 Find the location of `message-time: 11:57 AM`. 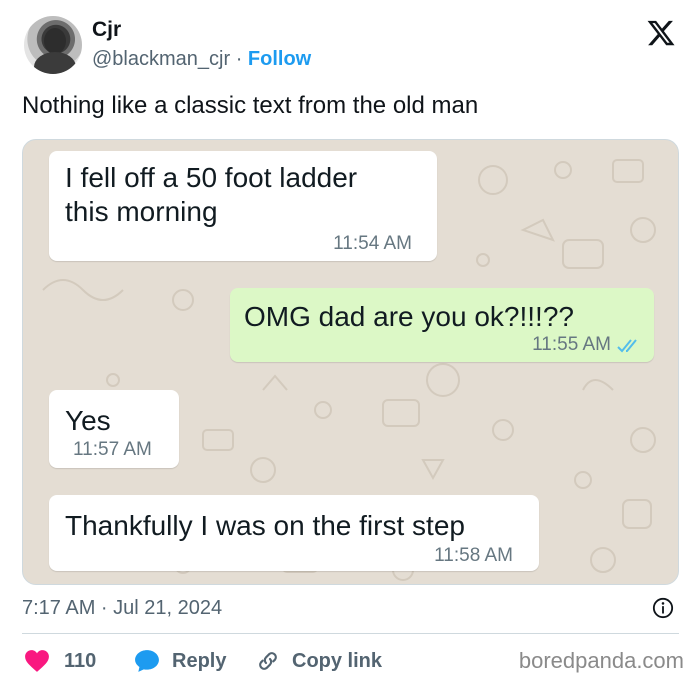

message-time: 11:57 AM is located at coordinates (112, 449).